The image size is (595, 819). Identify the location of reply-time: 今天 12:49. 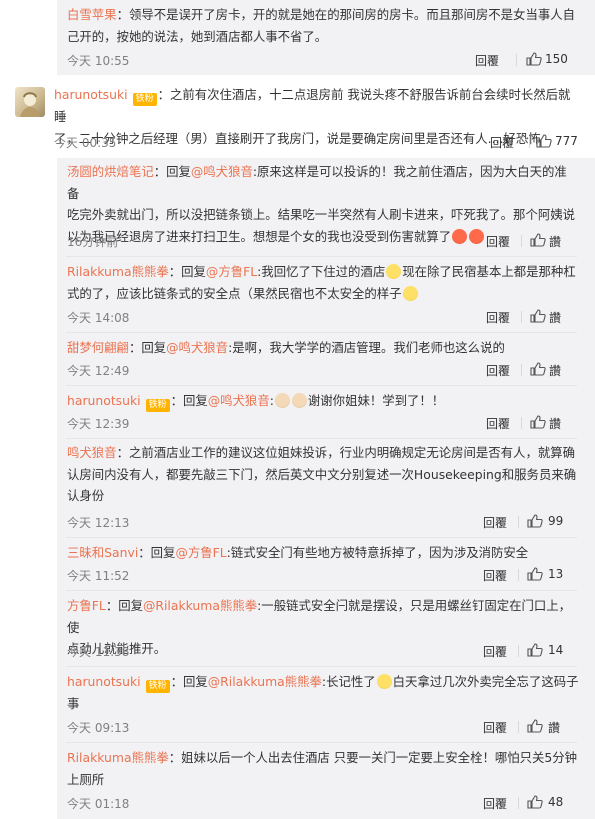
(98, 371).